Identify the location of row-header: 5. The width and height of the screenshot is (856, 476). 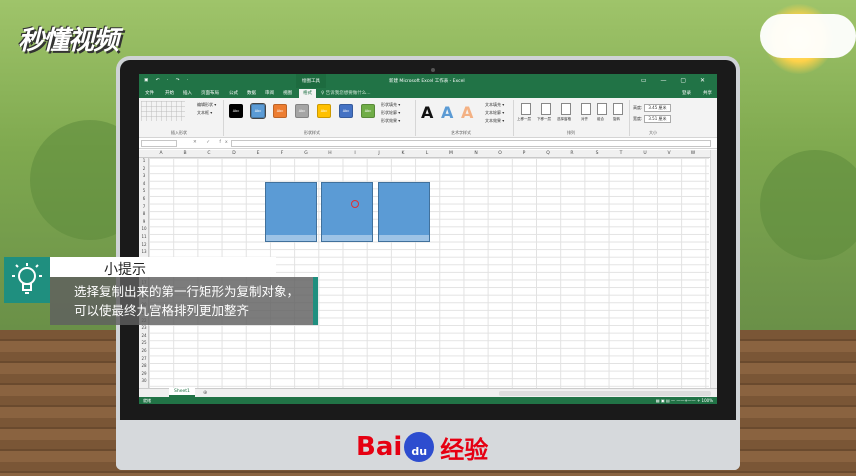
(144, 190).